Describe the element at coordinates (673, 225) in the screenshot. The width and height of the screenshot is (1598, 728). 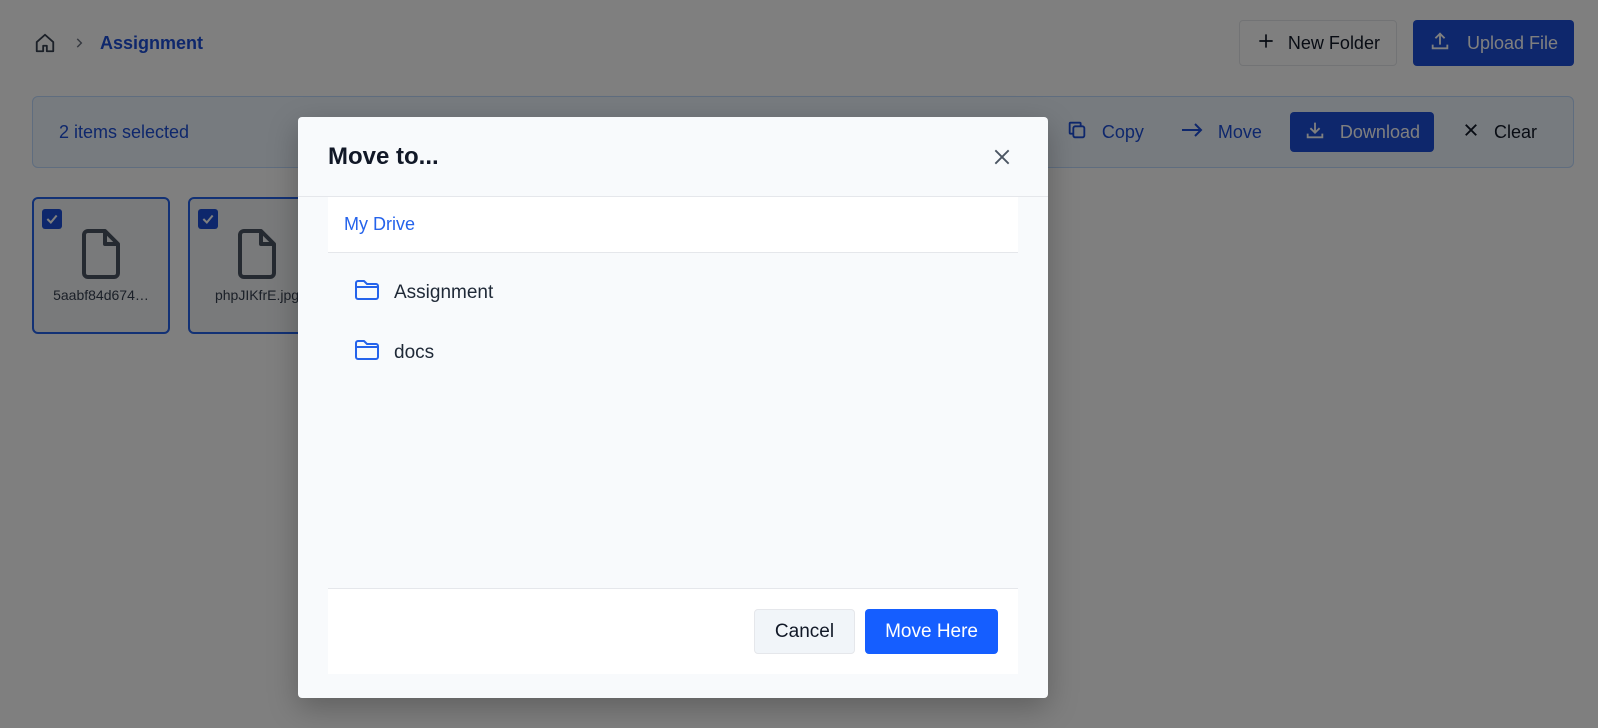
I see `dialog-breadcrumb: My Drive` at that location.